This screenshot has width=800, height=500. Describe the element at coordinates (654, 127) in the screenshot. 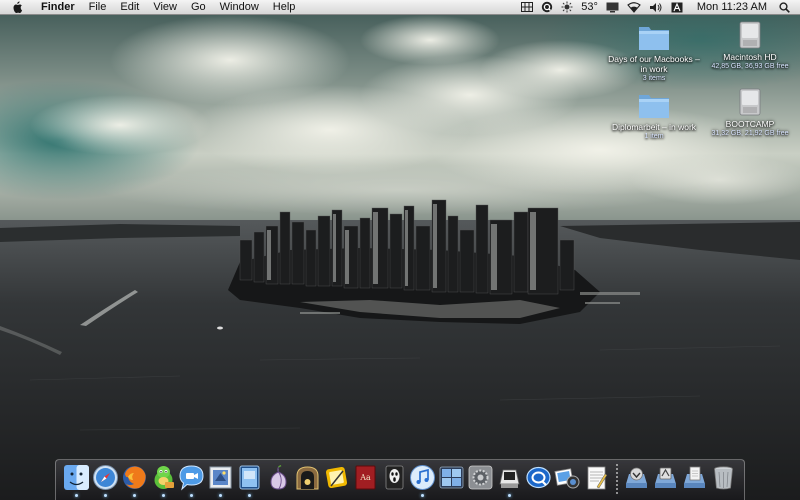

I see `desktop-icon-label: Diplomarbeit – in work` at that location.